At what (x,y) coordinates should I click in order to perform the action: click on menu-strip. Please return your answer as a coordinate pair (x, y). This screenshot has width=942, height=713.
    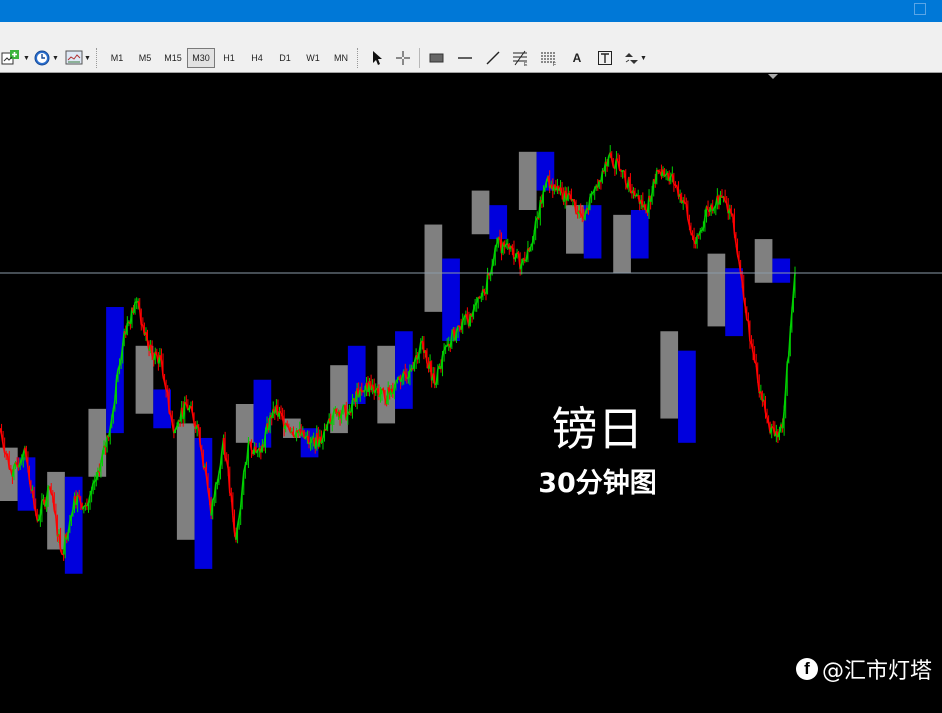
    Looking at the image, I should click on (471, 33).